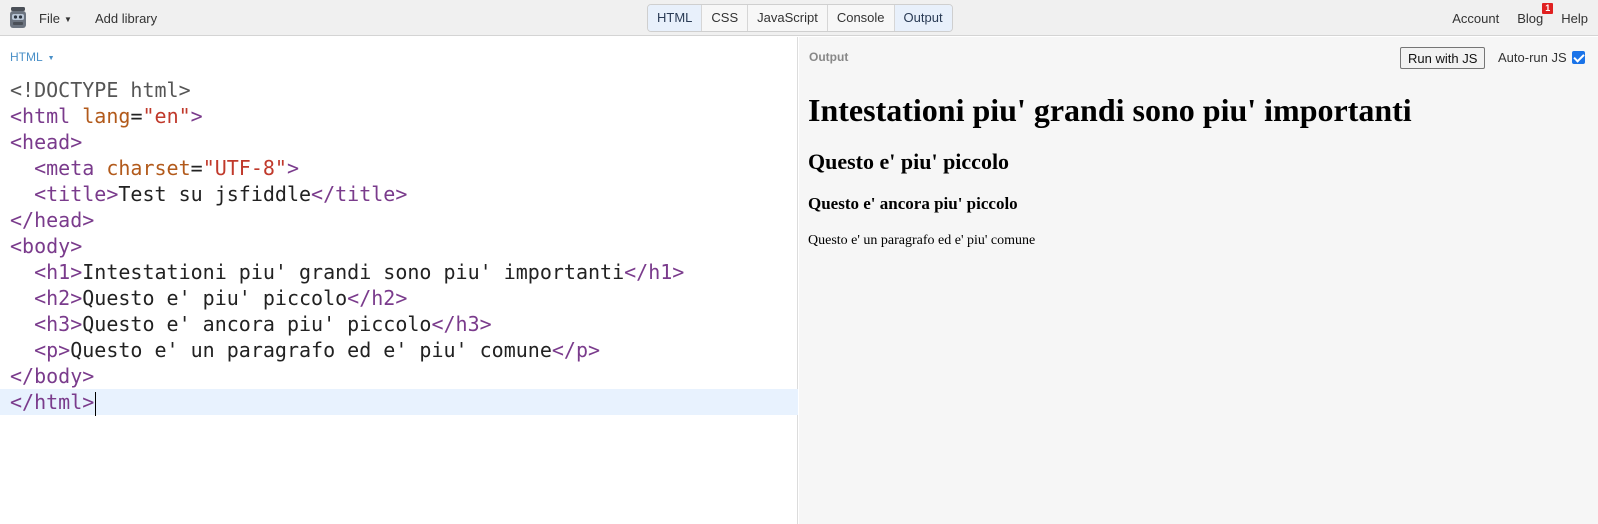 The height and width of the screenshot is (524, 1598). What do you see at coordinates (1574, 18) in the screenshot?
I see `help-link: Help` at bounding box center [1574, 18].